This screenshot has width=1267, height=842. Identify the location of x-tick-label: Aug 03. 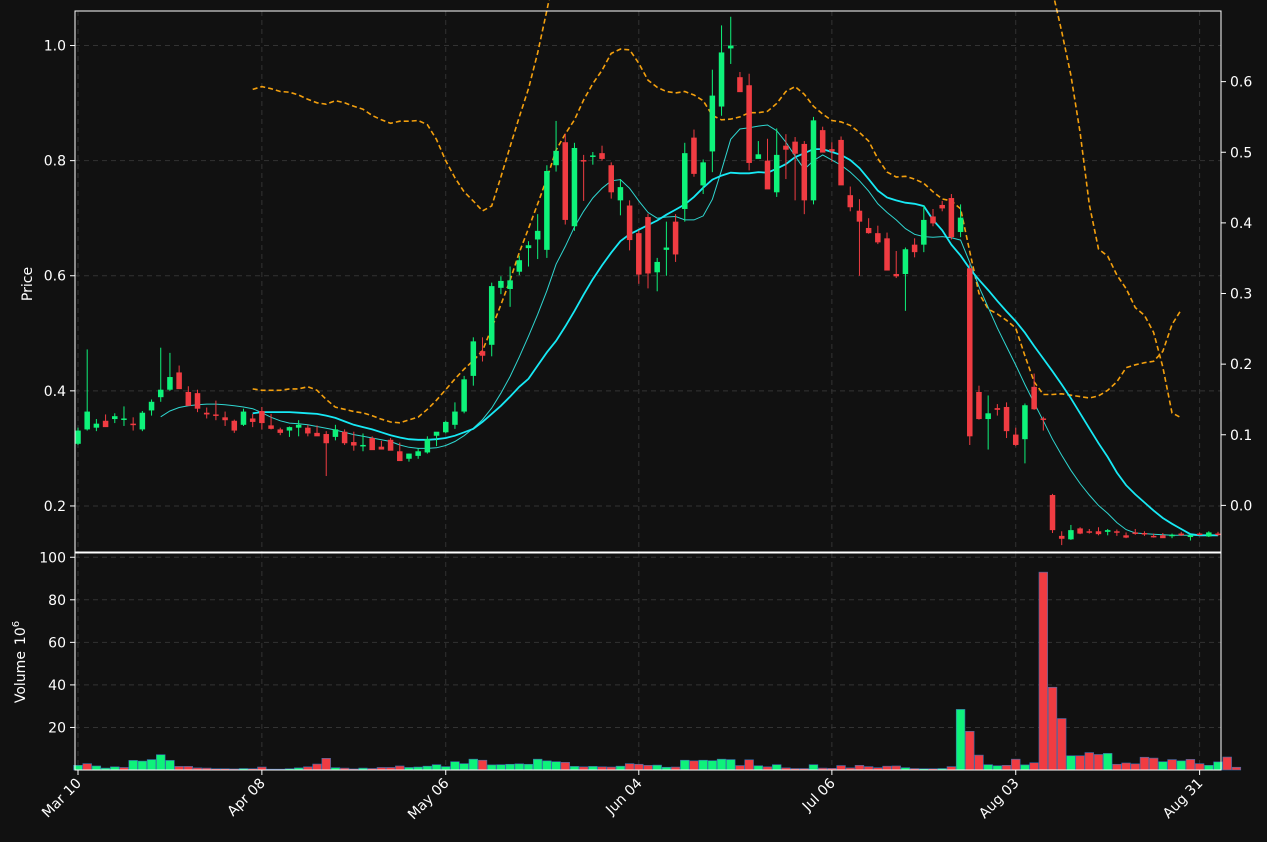
(999, 799).